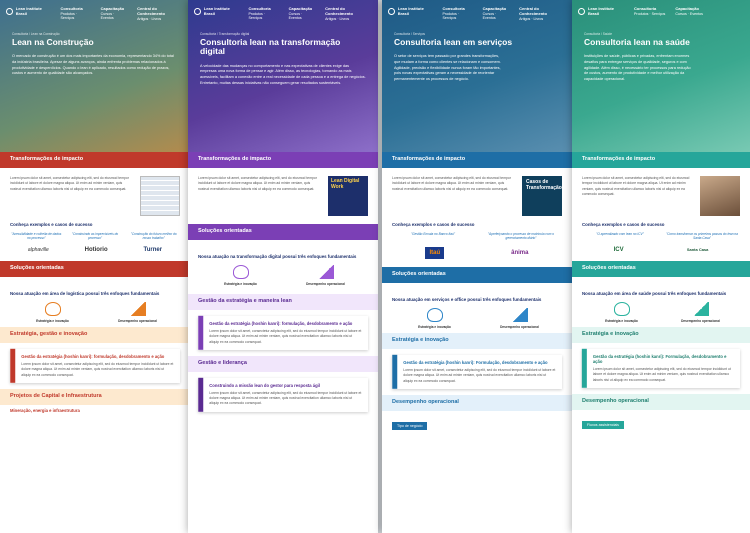 The height and width of the screenshot is (533, 750). What do you see at coordinates (45, 410) in the screenshot?
I see `card-title: Mineração, energia e infraestrutura` at bounding box center [45, 410].